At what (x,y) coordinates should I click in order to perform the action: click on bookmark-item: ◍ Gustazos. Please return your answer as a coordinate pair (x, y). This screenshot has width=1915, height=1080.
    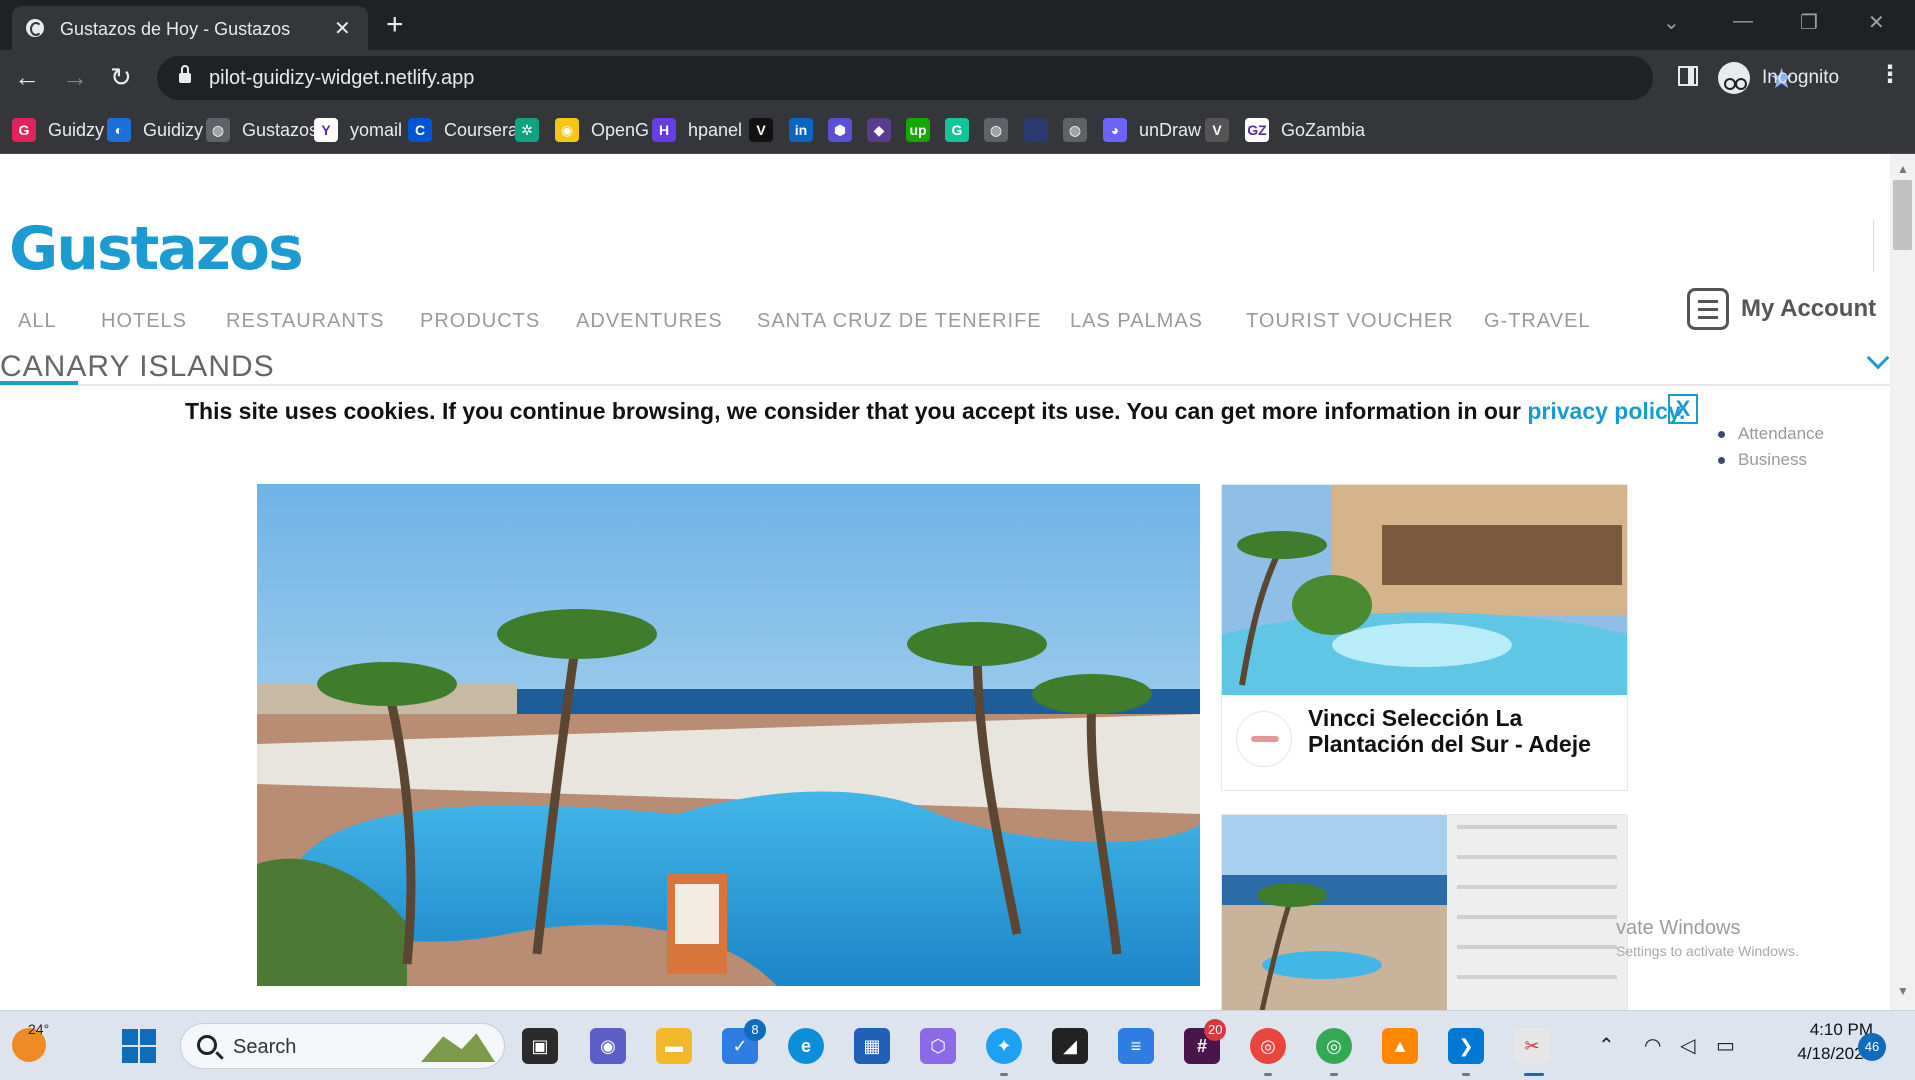
    Looking at the image, I should click on (262, 130).